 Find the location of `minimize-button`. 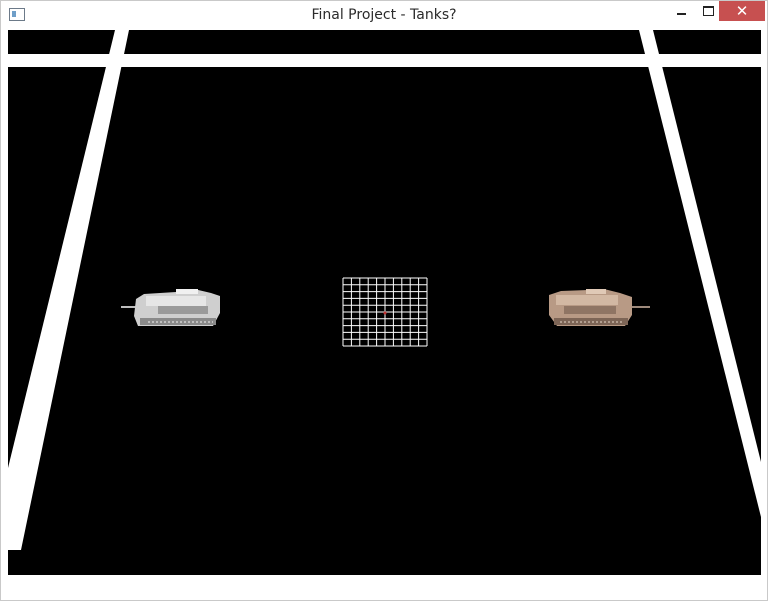

minimize-button is located at coordinates (681, 11).